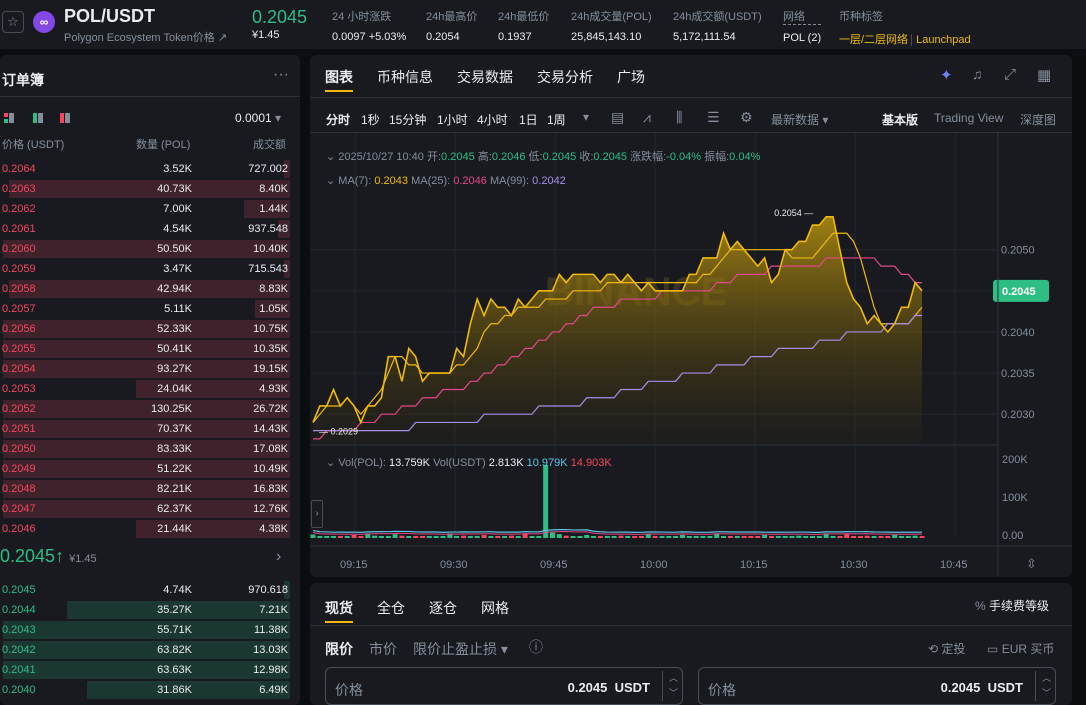  I want to click on tab-grid: 网格, so click(495, 608).